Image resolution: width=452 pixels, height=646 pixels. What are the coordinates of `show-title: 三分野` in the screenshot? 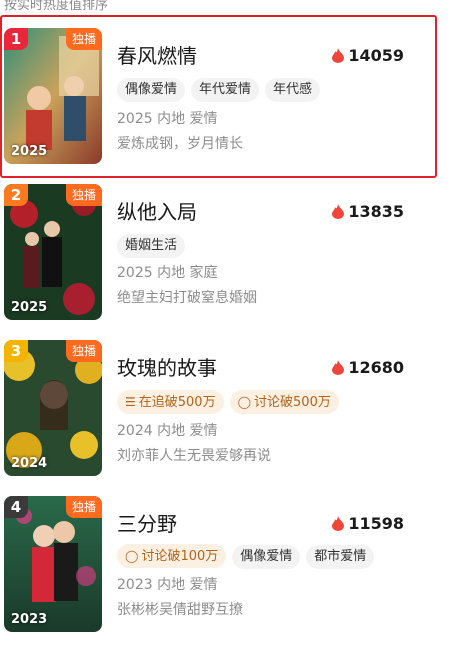 It's located at (147, 524).